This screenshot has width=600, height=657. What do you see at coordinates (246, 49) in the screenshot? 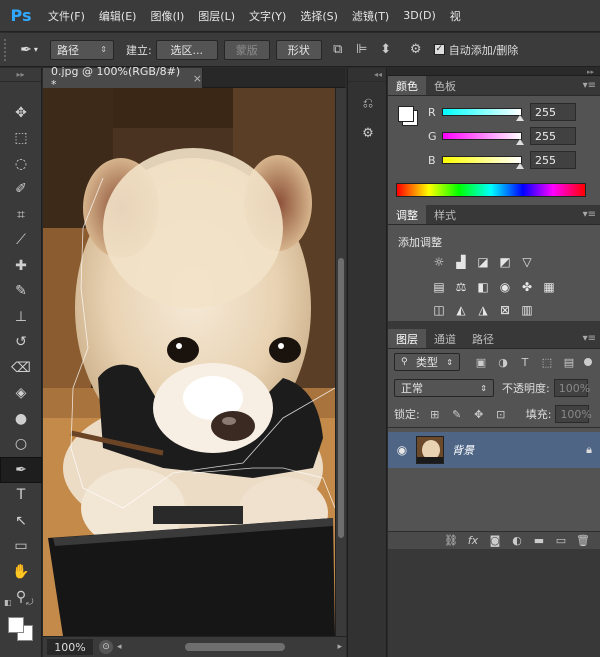
I see `mask-button: 蒙版` at bounding box center [246, 49].